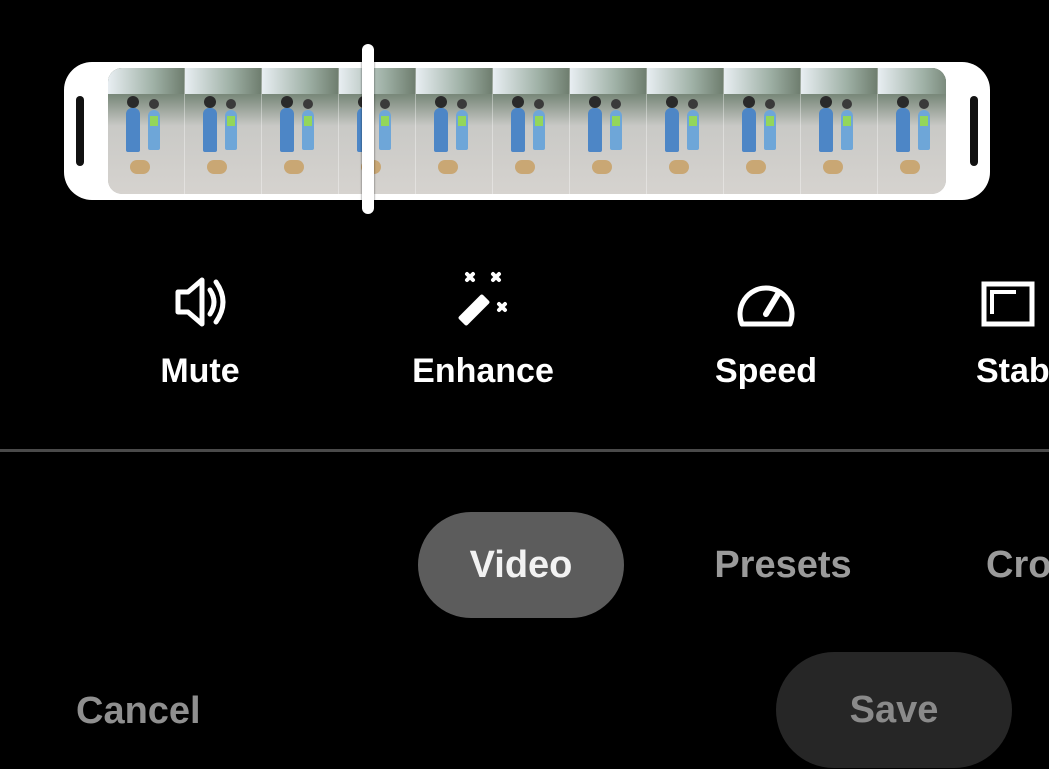 The image size is (1049, 769). Describe the element at coordinates (521, 565) in the screenshot. I see `tab-video: Video` at that location.